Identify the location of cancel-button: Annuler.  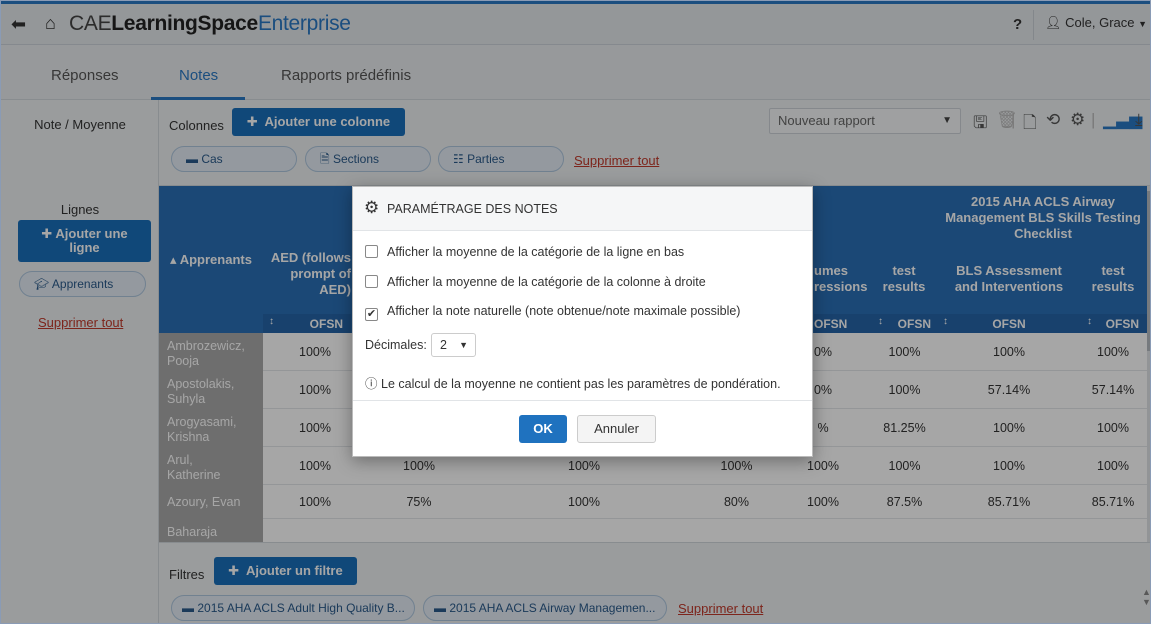
(616, 429).